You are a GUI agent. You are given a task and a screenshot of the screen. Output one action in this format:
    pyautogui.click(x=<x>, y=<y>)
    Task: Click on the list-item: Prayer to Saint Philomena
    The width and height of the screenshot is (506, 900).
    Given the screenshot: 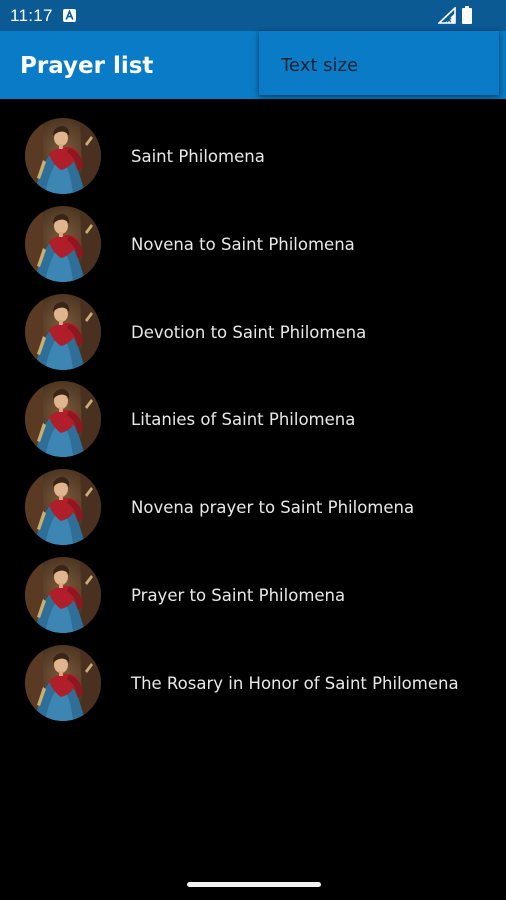 What is the action you would take?
    pyautogui.click(x=253, y=597)
    